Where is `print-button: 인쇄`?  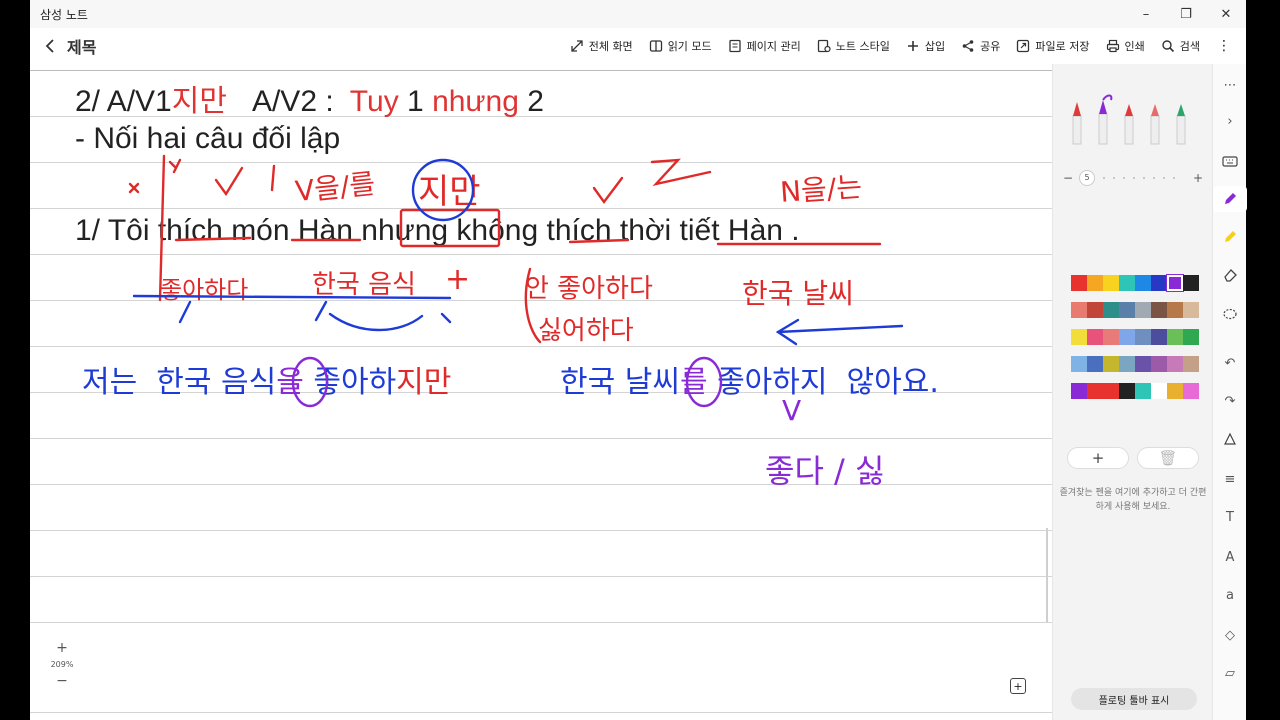 print-button: 인쇄 is located at coordinates (1125, 46).